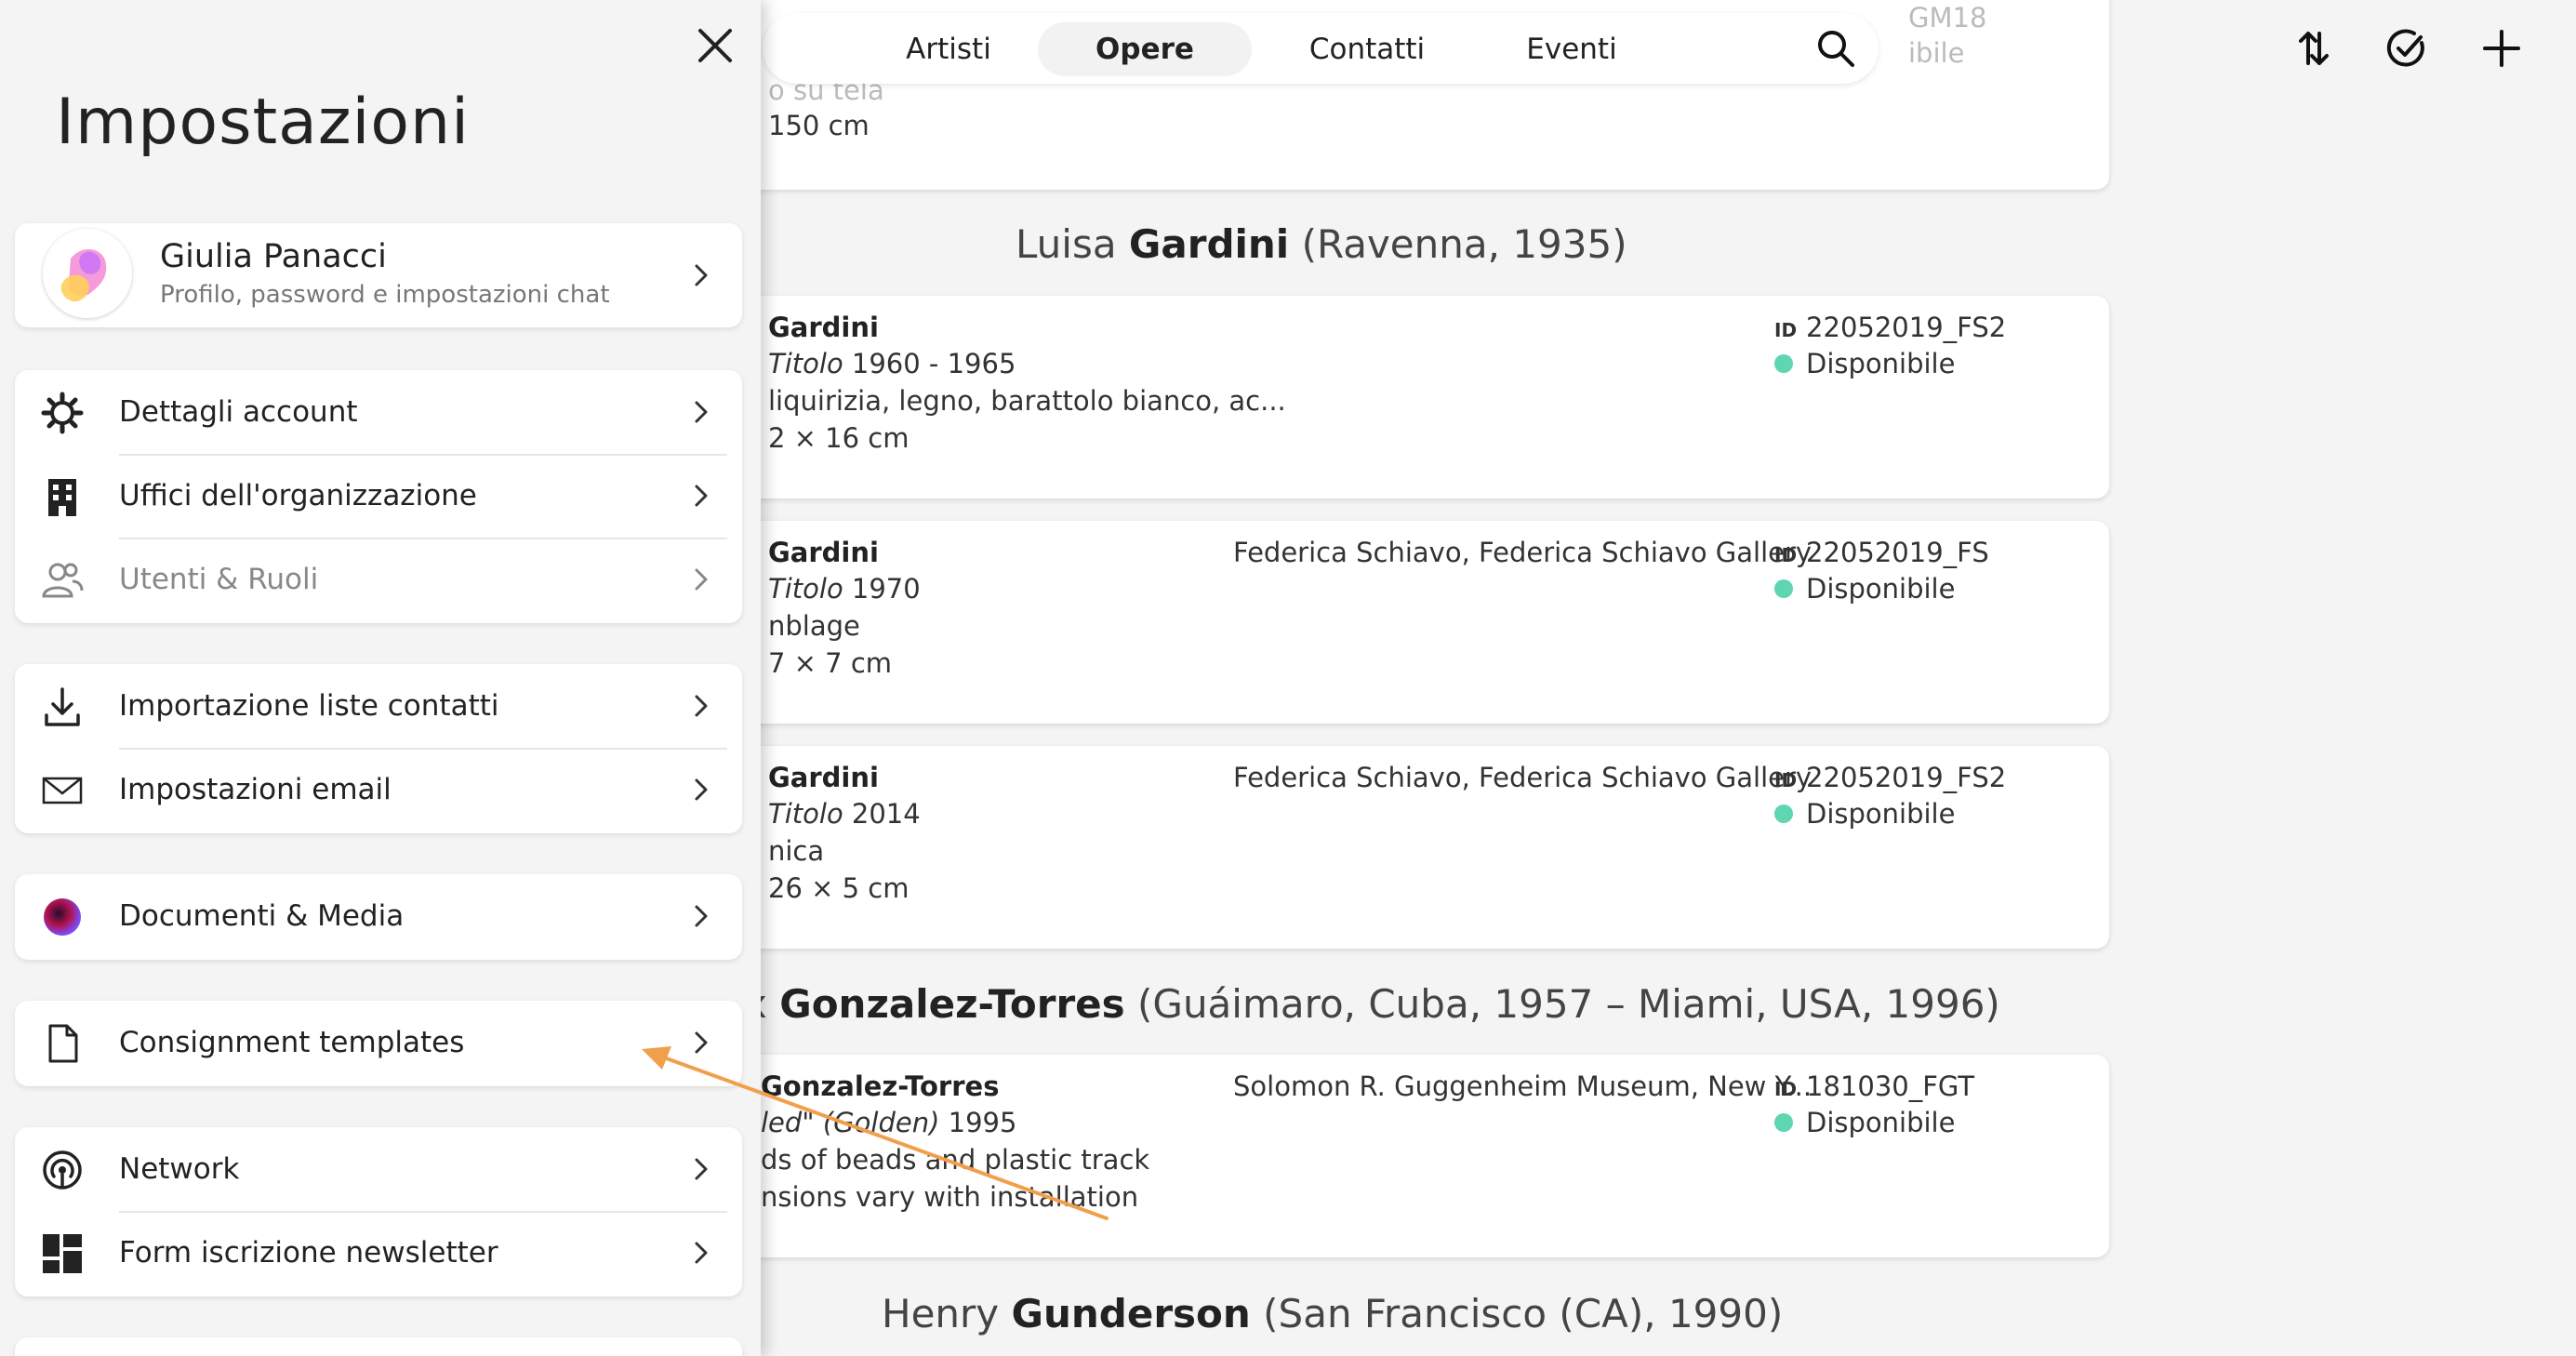 The height and width of the screenshot is (1356, 2576). Describe the element at coordinates (63, 1043) in the screenshot. I see `document-icon` at that location.